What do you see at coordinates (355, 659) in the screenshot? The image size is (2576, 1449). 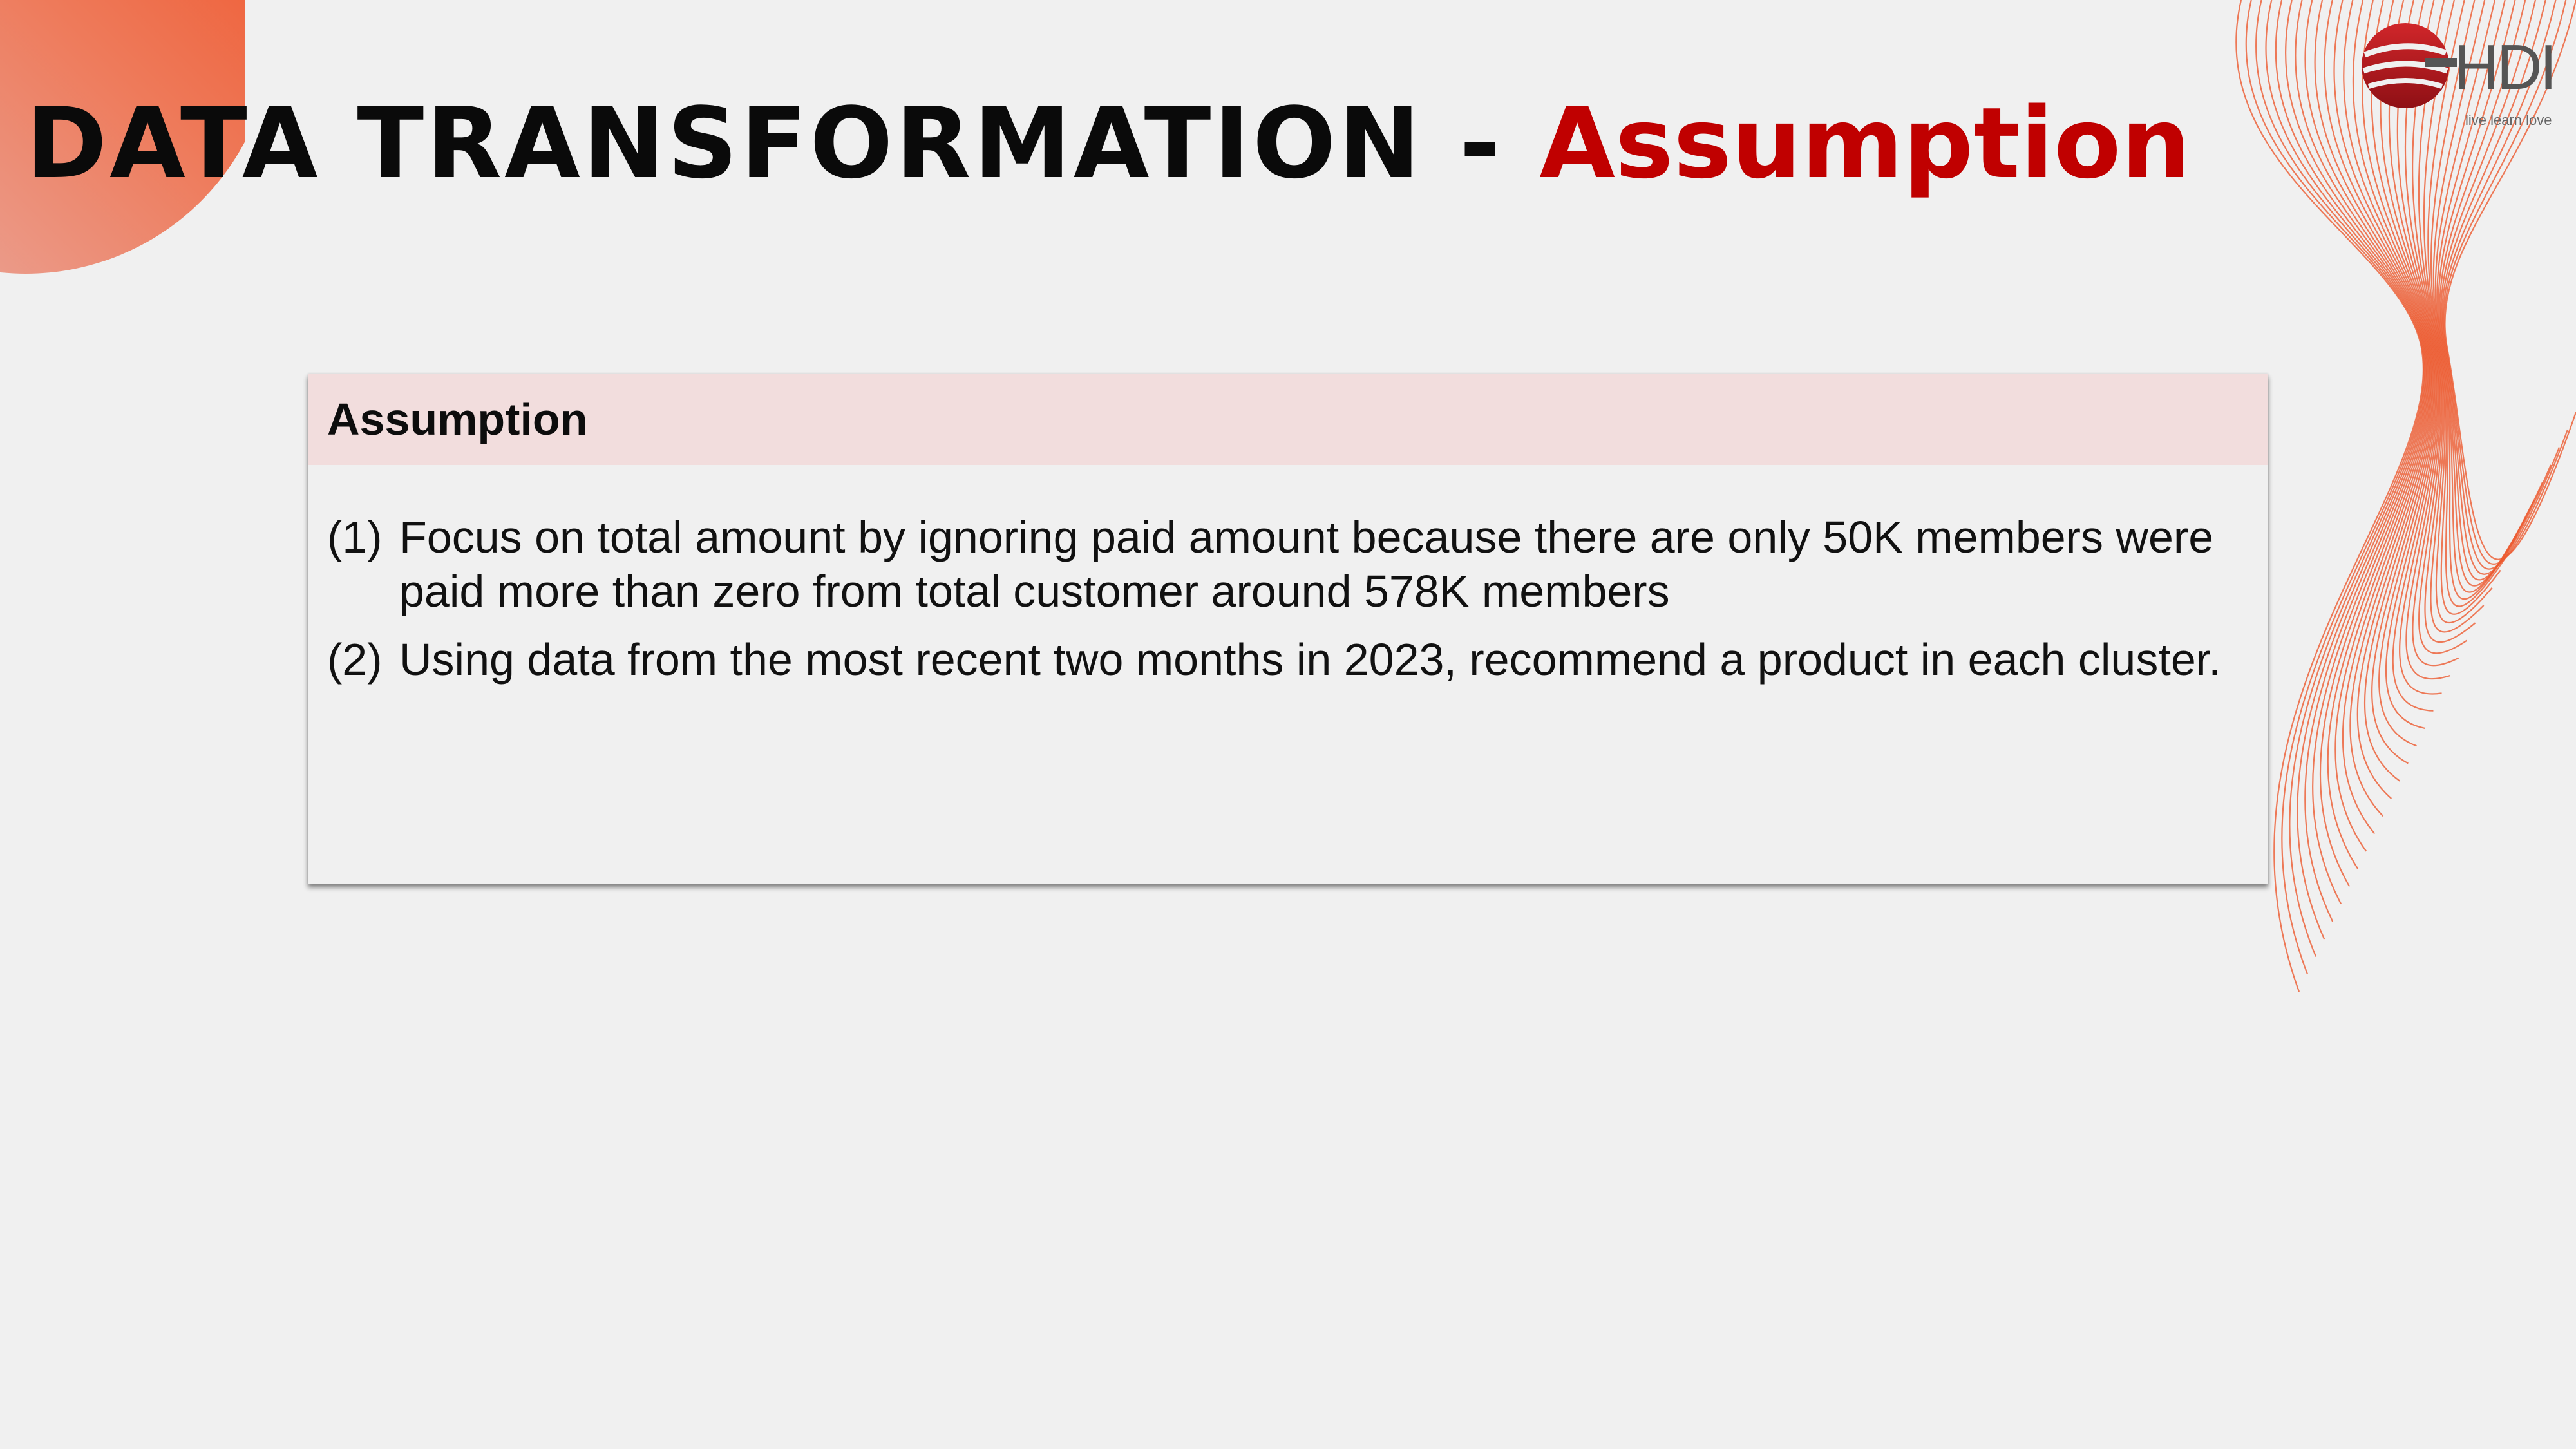 I see `assumption-number: (2)` at bounding box center [355, 659].